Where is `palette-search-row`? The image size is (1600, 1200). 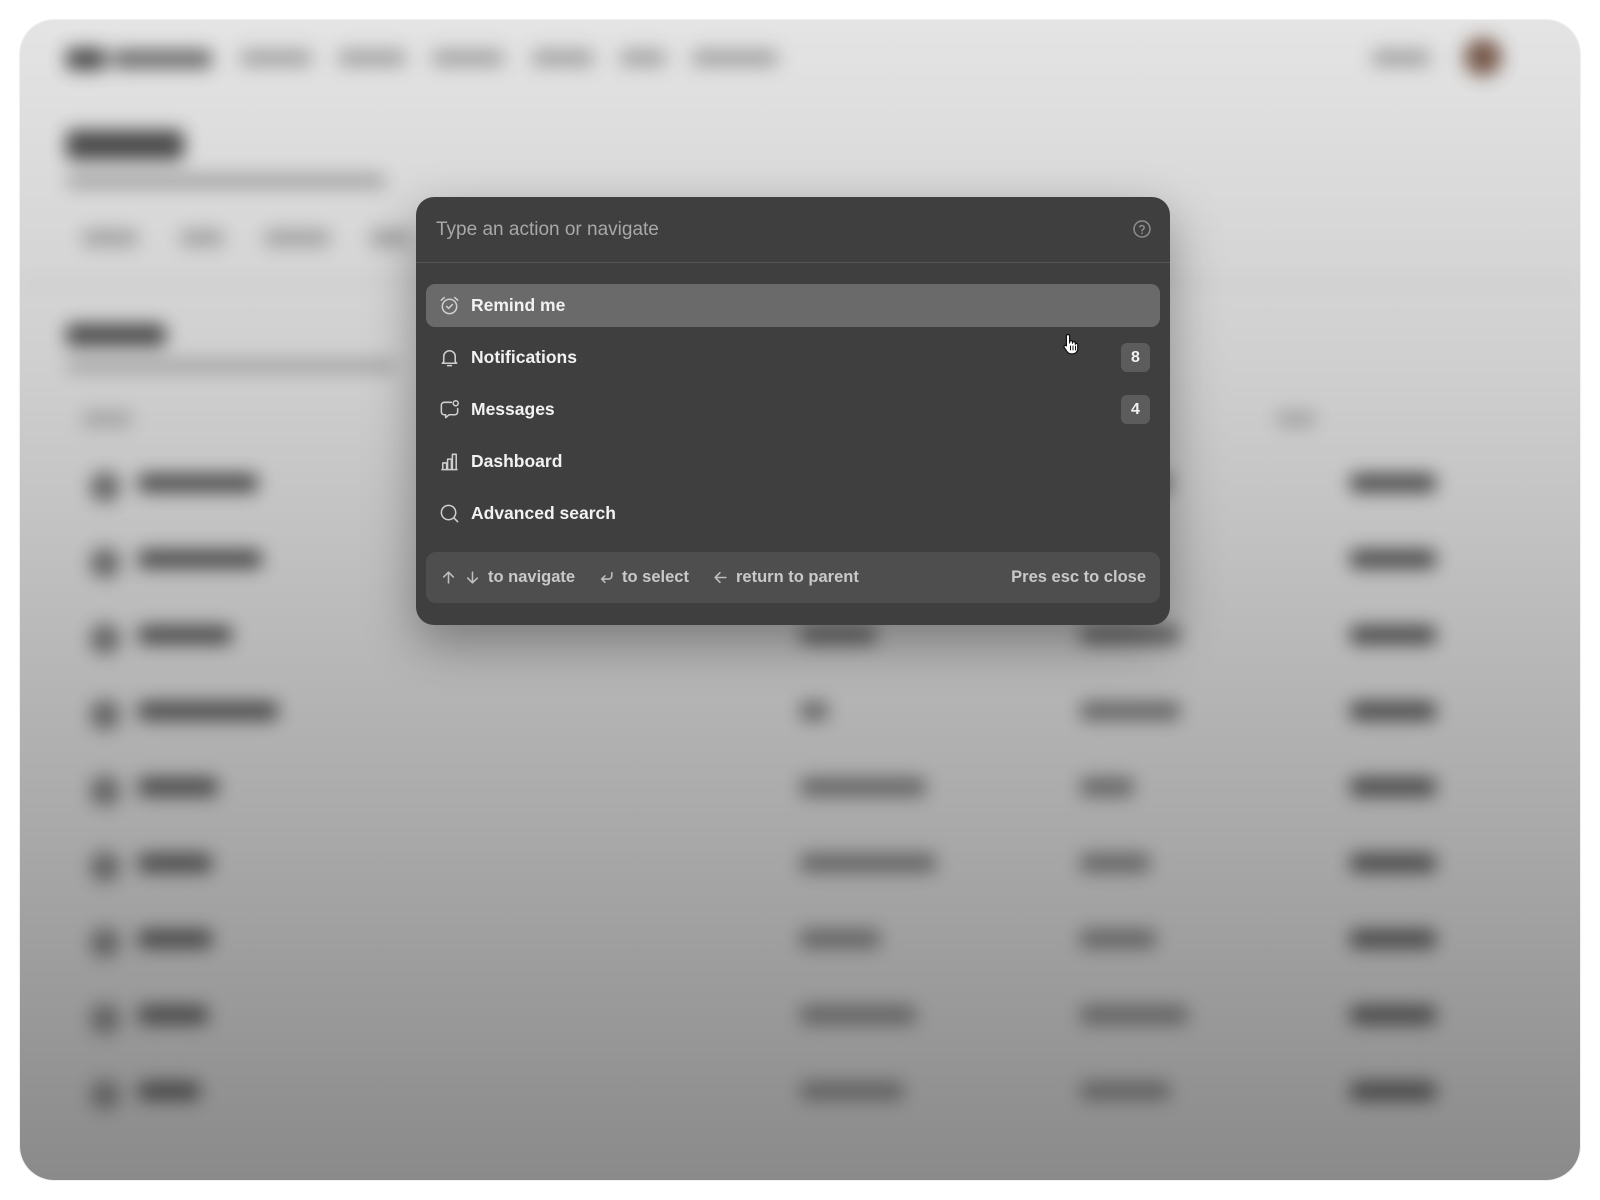 palette-search-row is located at coordinates (793, 230).